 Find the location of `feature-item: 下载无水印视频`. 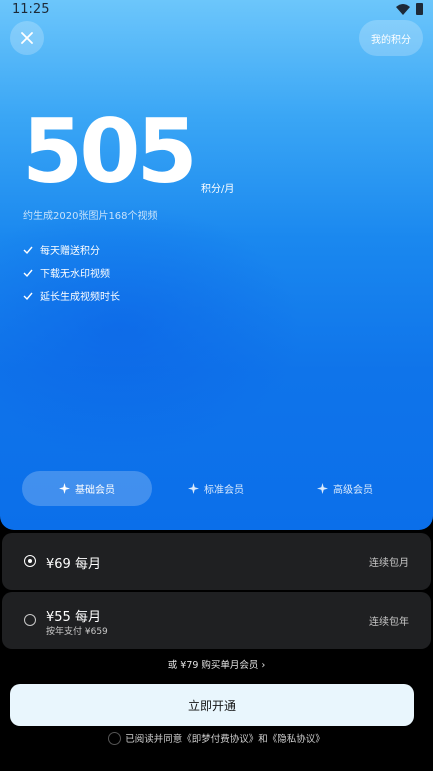

feature-item: 下载无水印视频 is located at coordinates (71, 272).